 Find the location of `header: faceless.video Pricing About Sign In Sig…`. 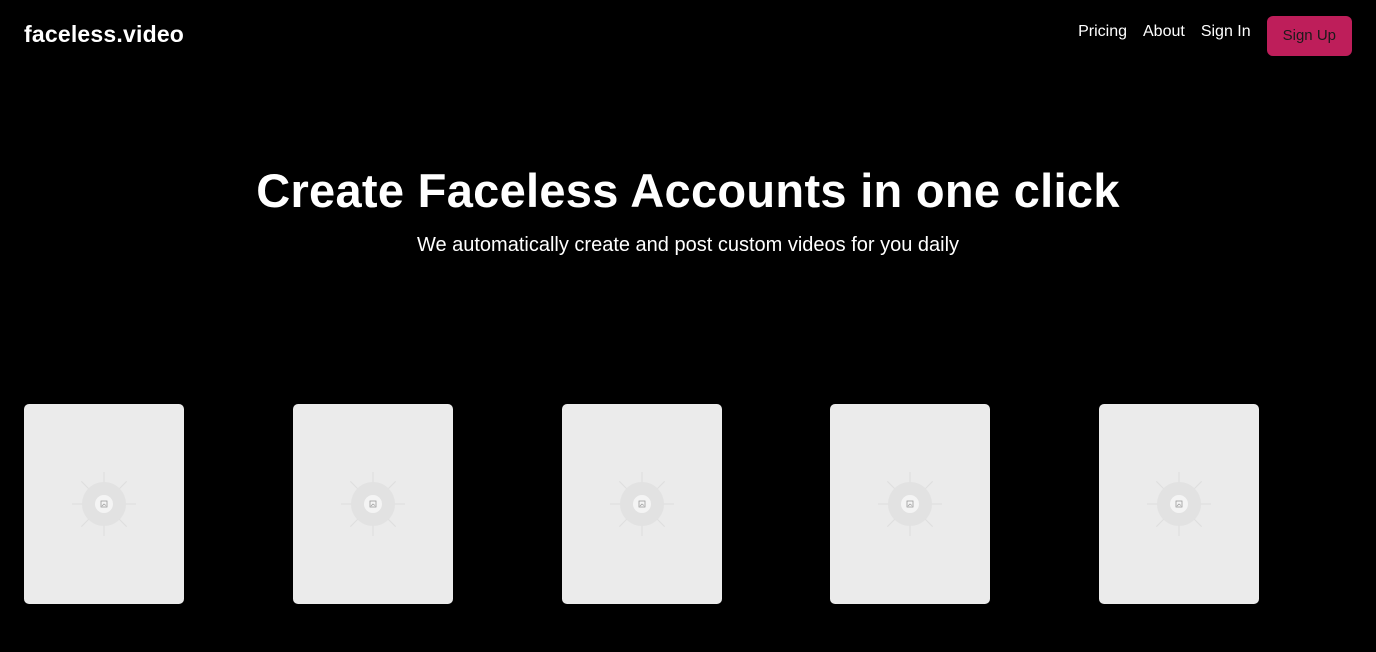

header: faceless.video Pricing About Sign In Sig… is located at coordinates (688, 36).